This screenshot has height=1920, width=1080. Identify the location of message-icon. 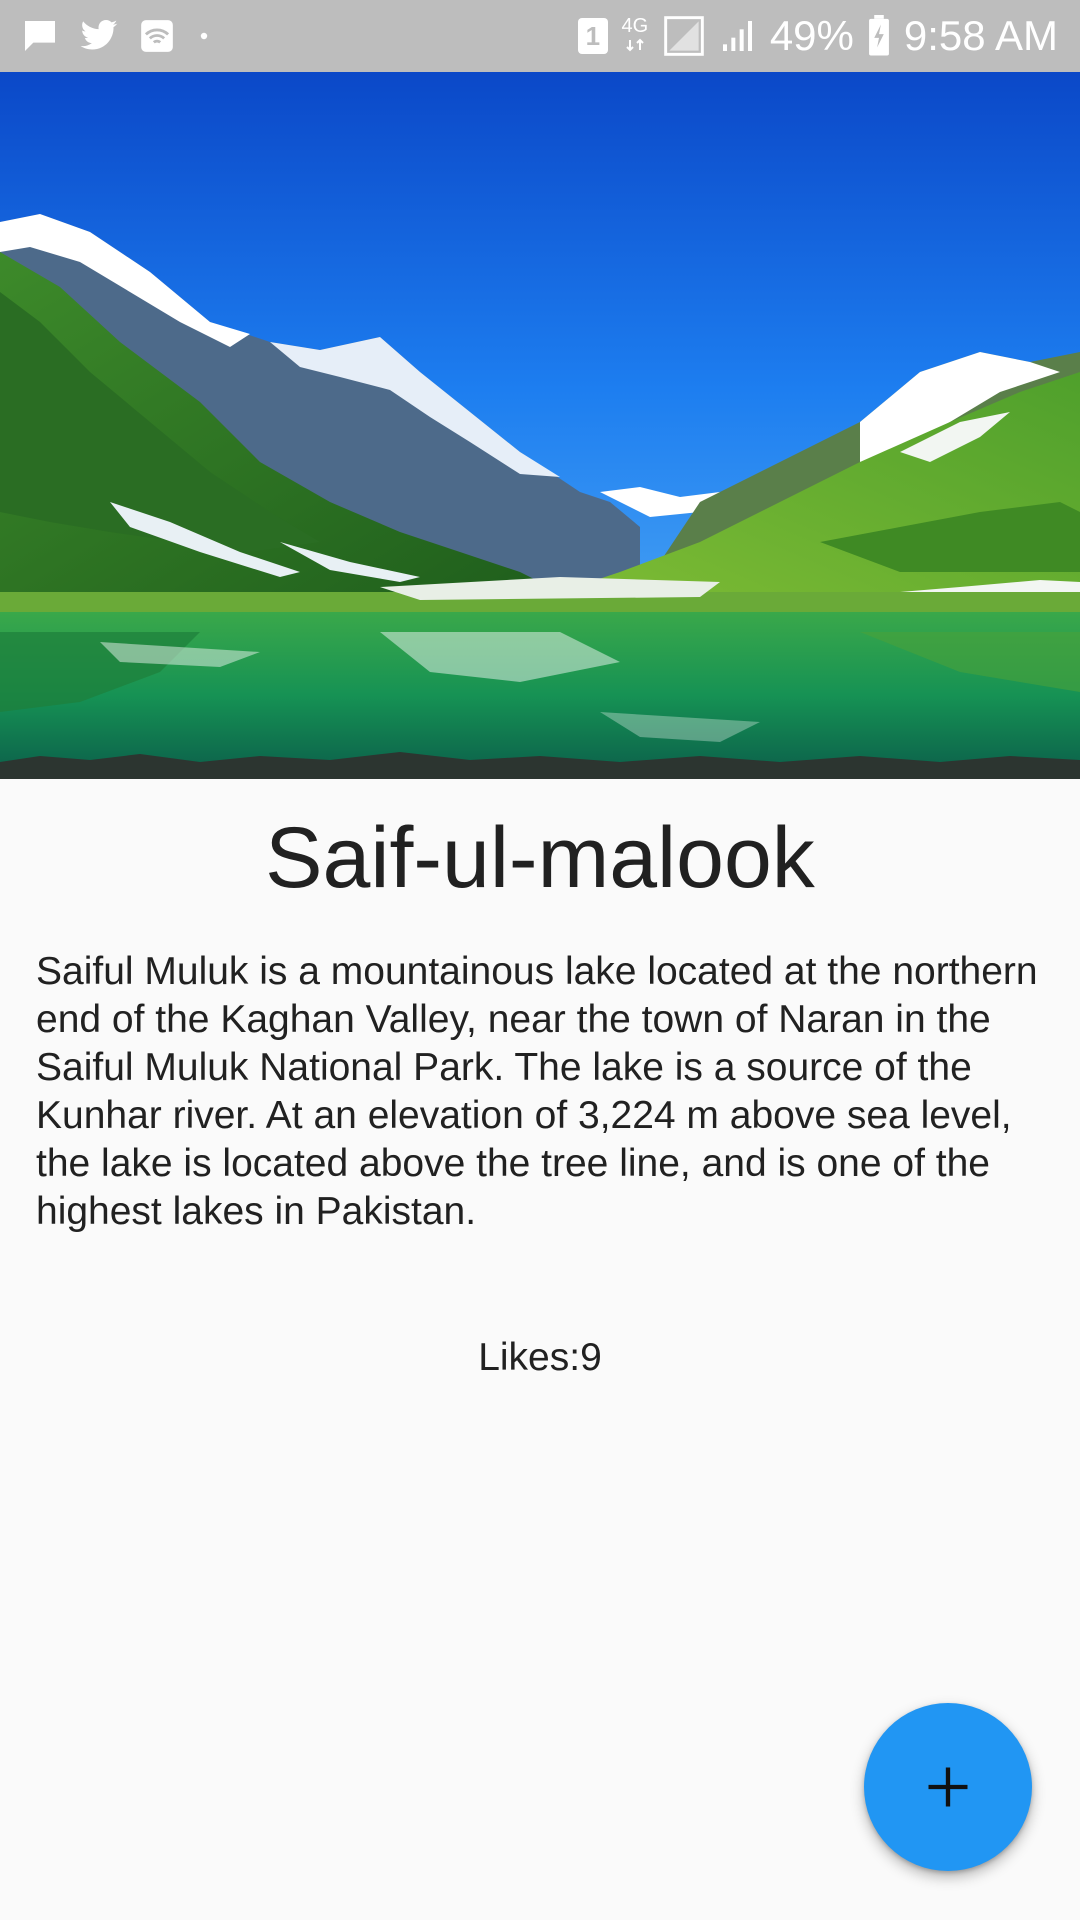
(40, 36).